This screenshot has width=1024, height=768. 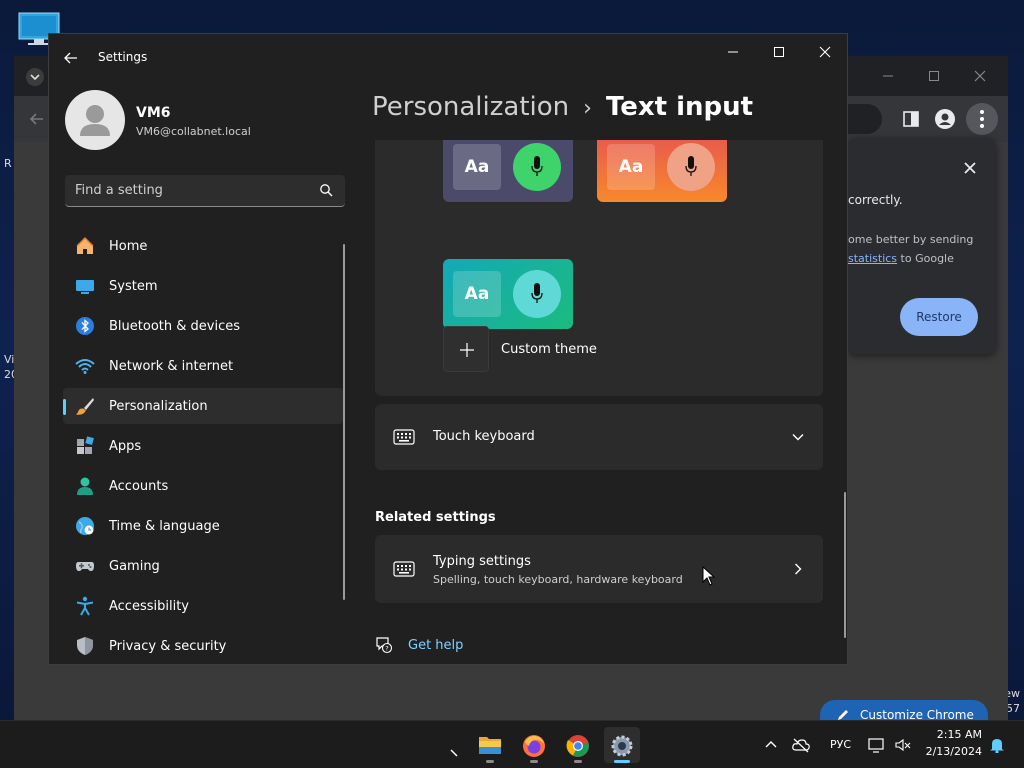 I want to click on profile-icon, so click(x=945, y=119).